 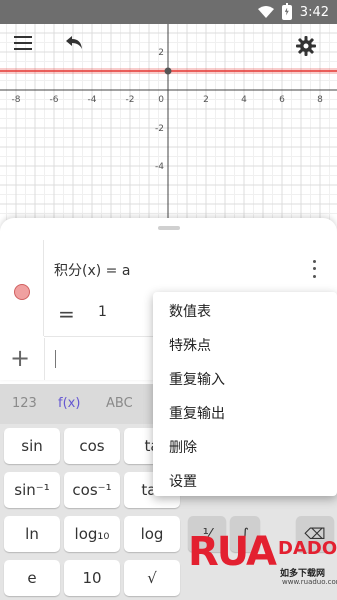 What do you see at coordinates (55, 359) in the screenshot?
I see `text-caret` at bounding box center [55, 359].